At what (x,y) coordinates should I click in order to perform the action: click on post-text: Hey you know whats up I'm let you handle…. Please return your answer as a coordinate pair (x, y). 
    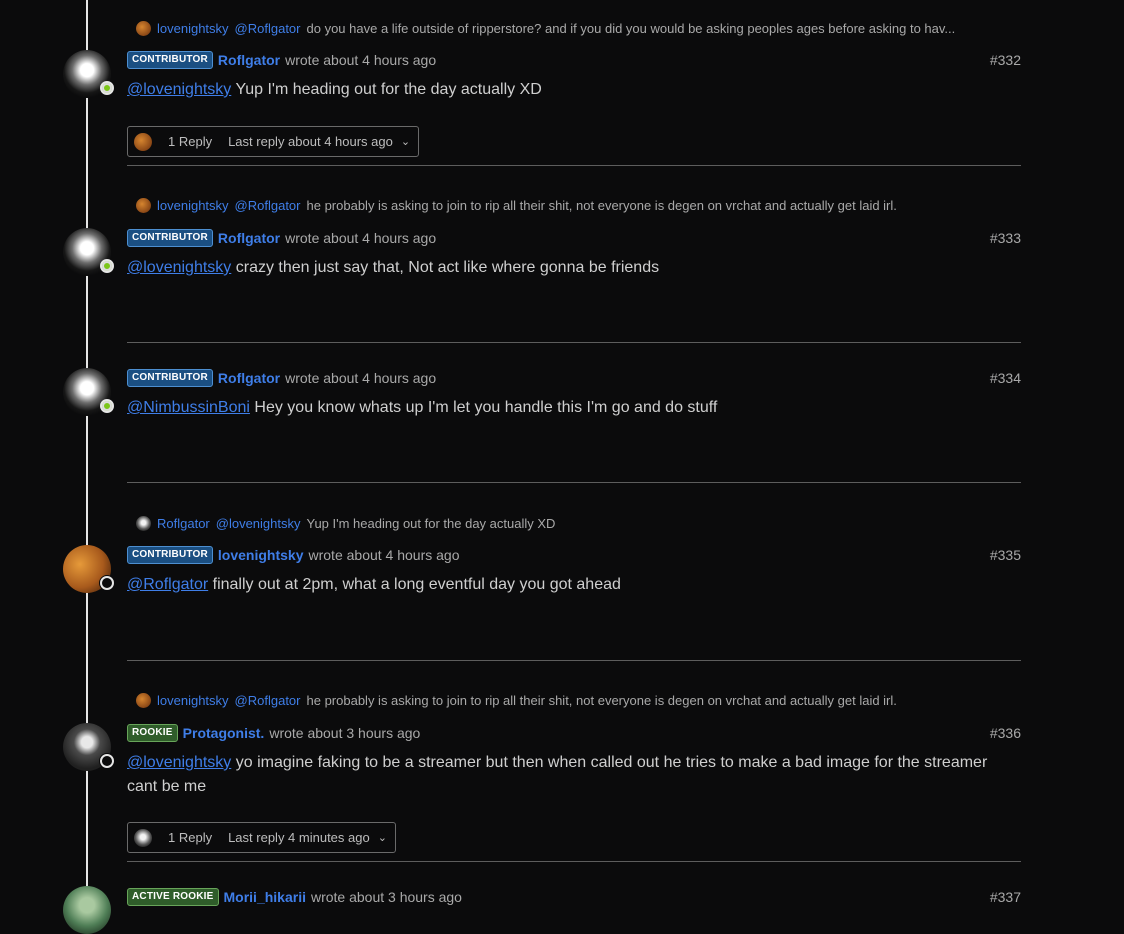
    Looking at the image, I should click on (486, 407).